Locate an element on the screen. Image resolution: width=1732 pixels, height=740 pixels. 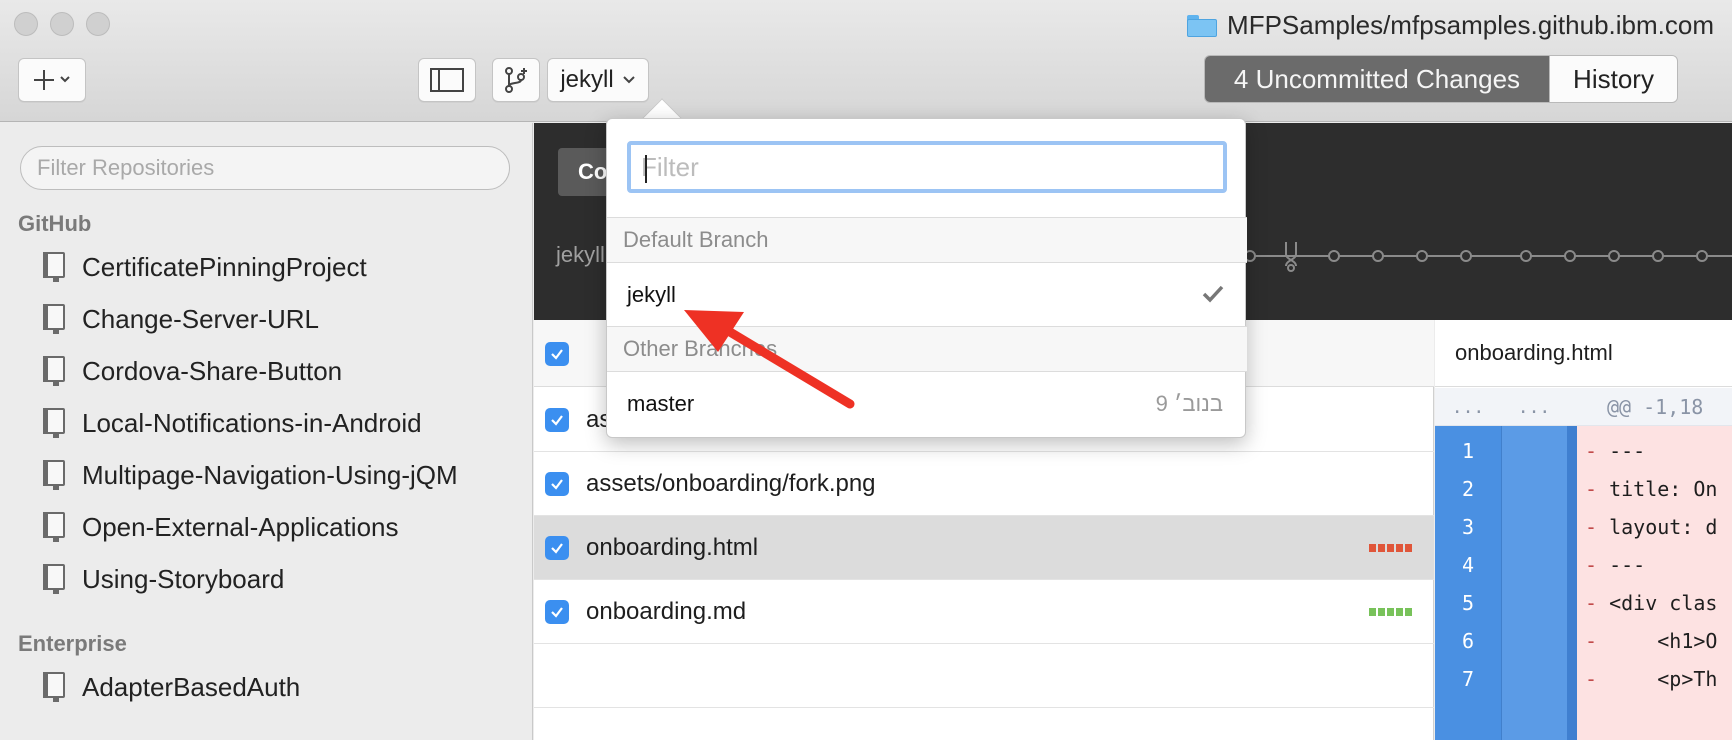
timeline-merge-icon is located at coordinates (1291, 256).